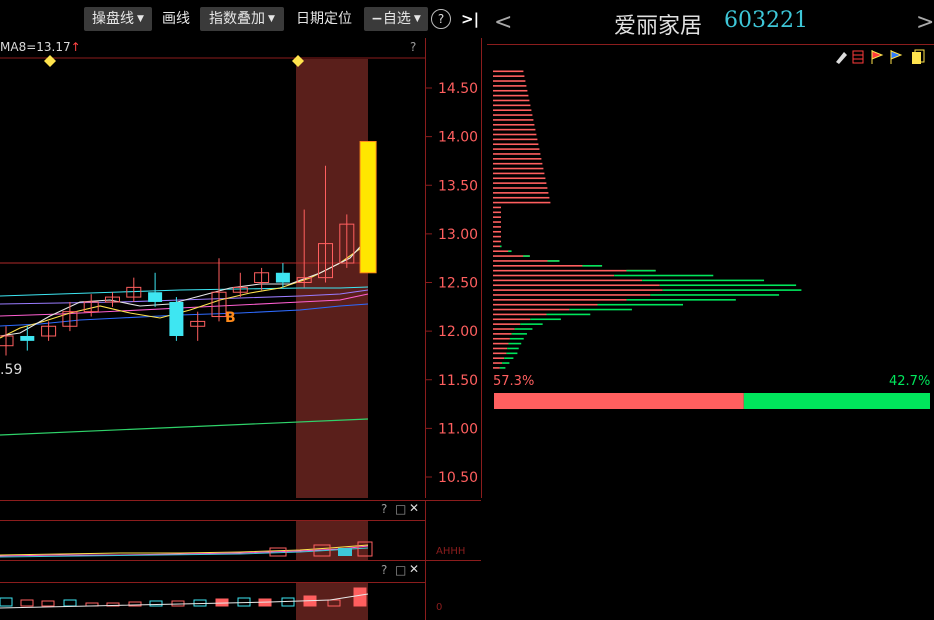  I want to click on indicator-1-restore-button: □, so click(400, 509).